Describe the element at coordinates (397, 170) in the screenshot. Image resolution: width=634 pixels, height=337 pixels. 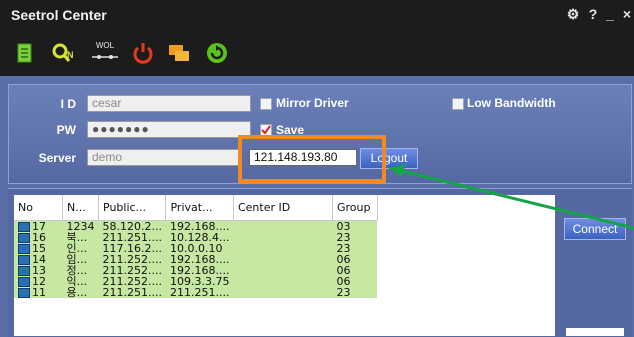
I see `arrow-head-icon` at that location.